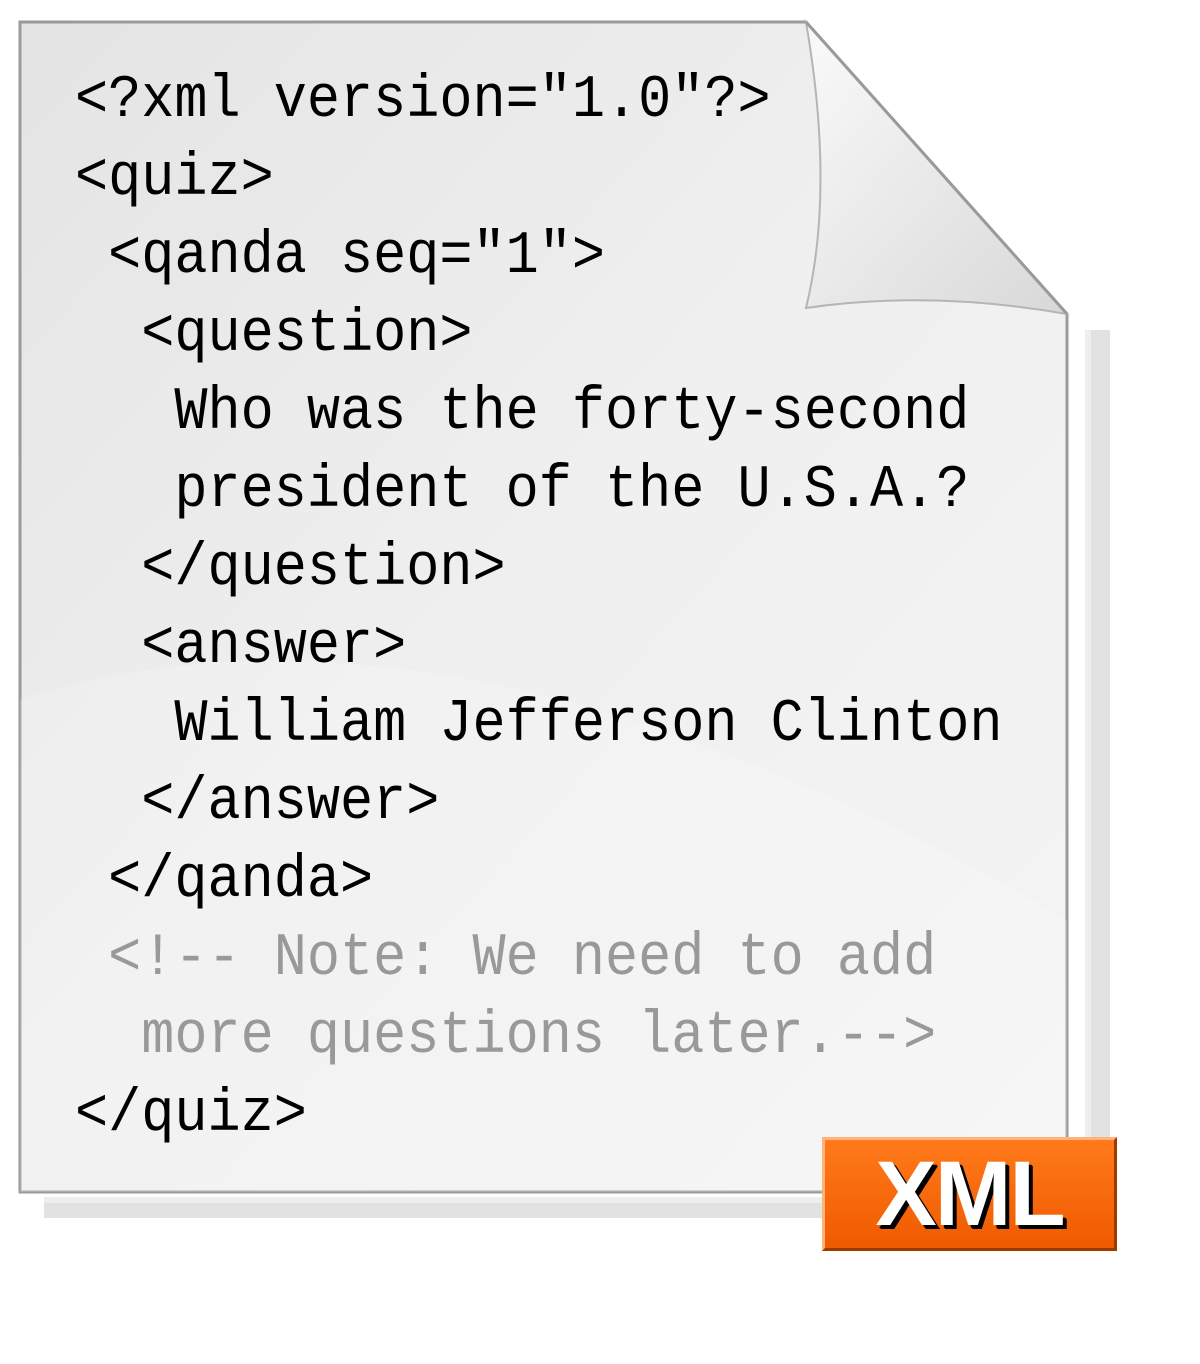 This screenshot has height=1364, width=1200. Describe the element at coordinates (290, 569) in the screenshot. I see `code-line: </question>` at that location.